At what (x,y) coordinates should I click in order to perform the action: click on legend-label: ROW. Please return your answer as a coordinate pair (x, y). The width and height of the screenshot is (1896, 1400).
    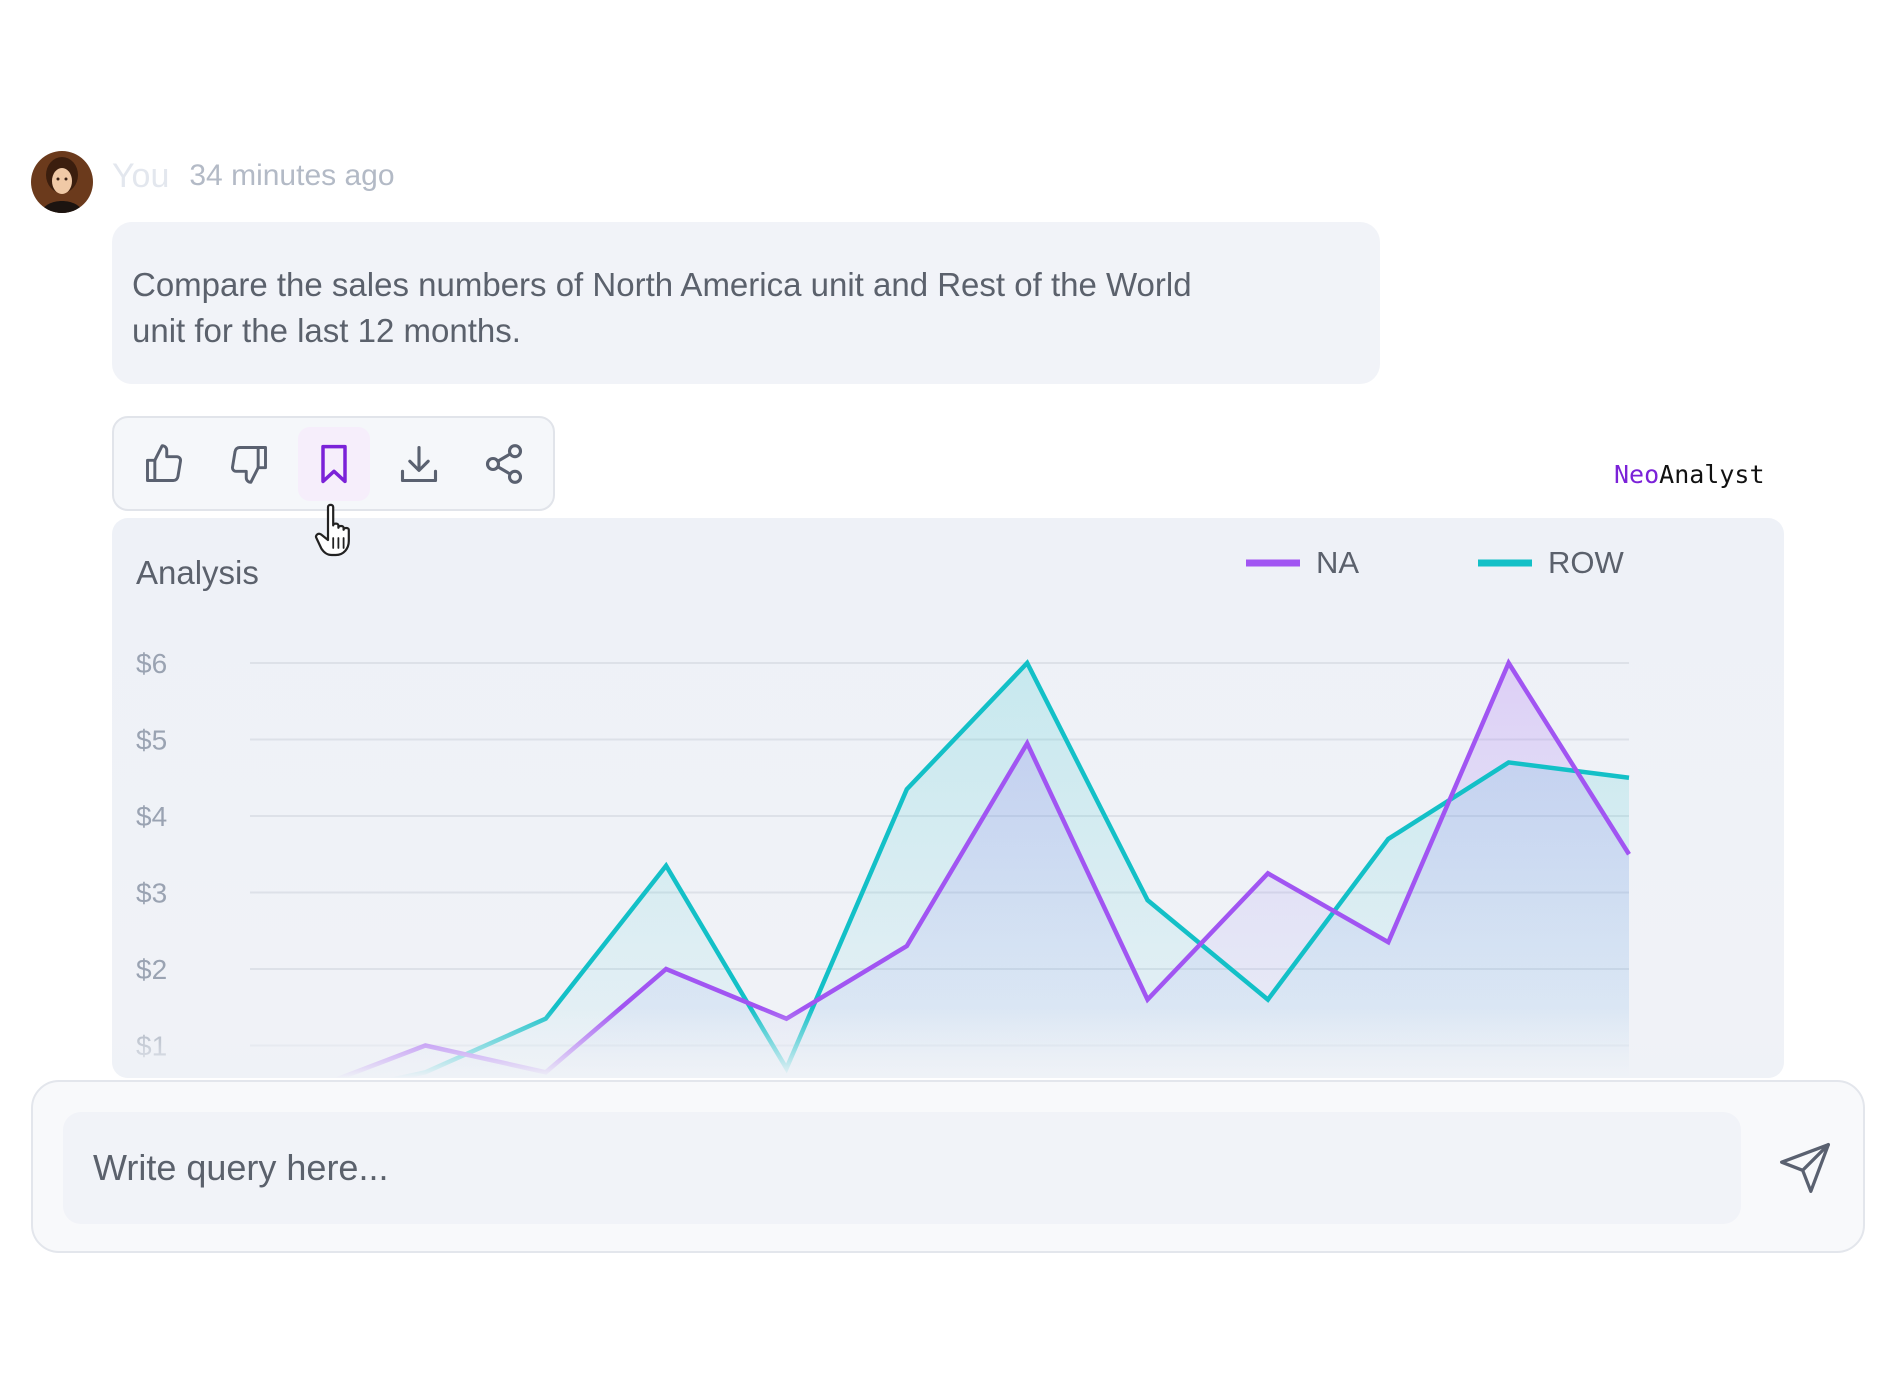
    Looking at the image, I should click on (1586, 562).